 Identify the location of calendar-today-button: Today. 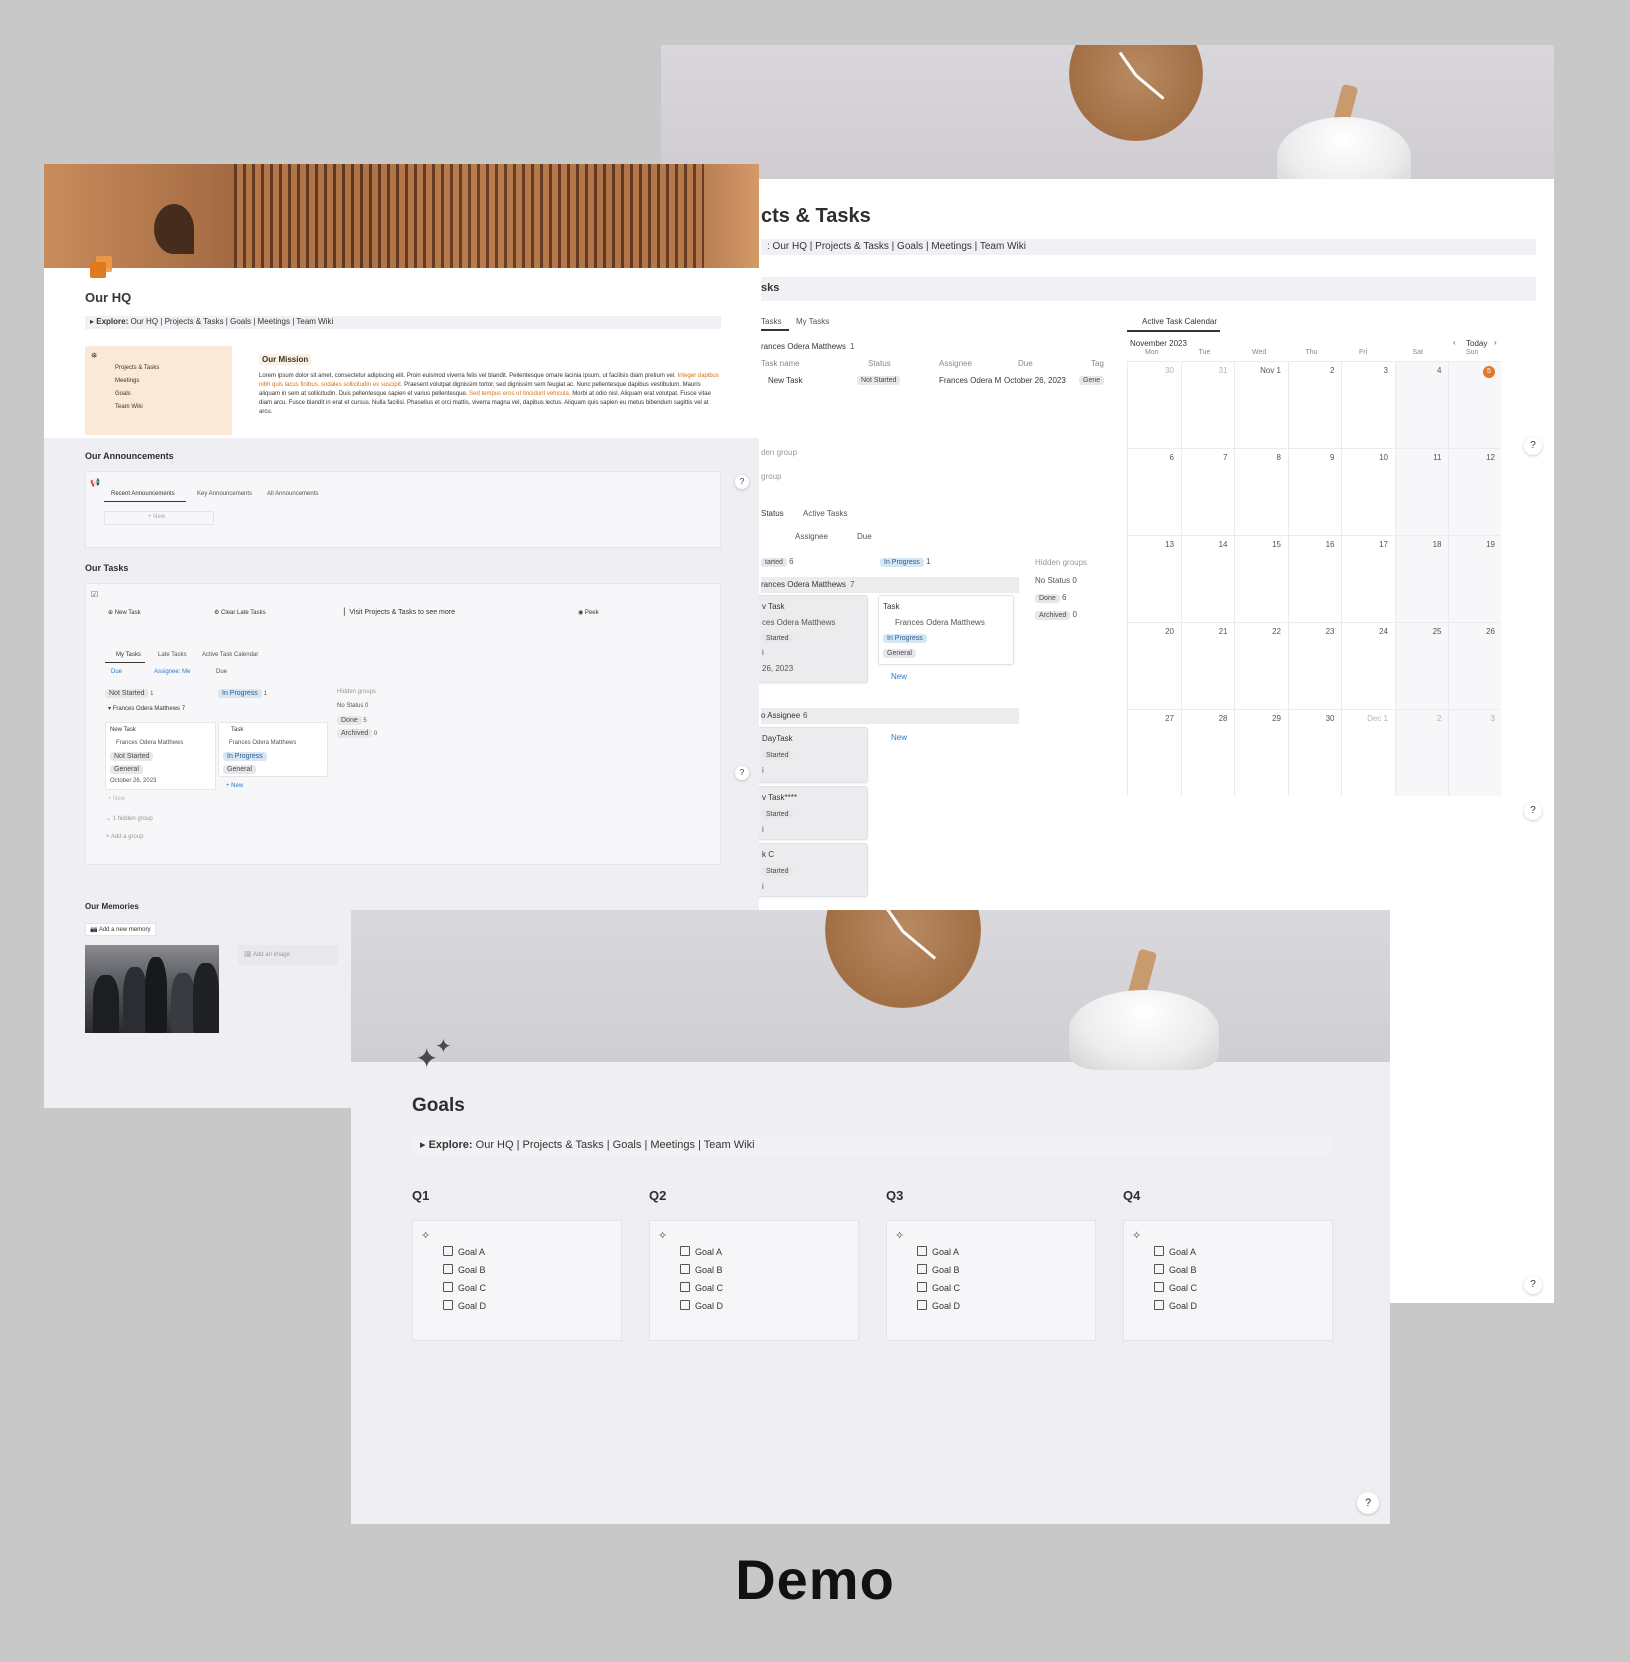
(1476, 343).